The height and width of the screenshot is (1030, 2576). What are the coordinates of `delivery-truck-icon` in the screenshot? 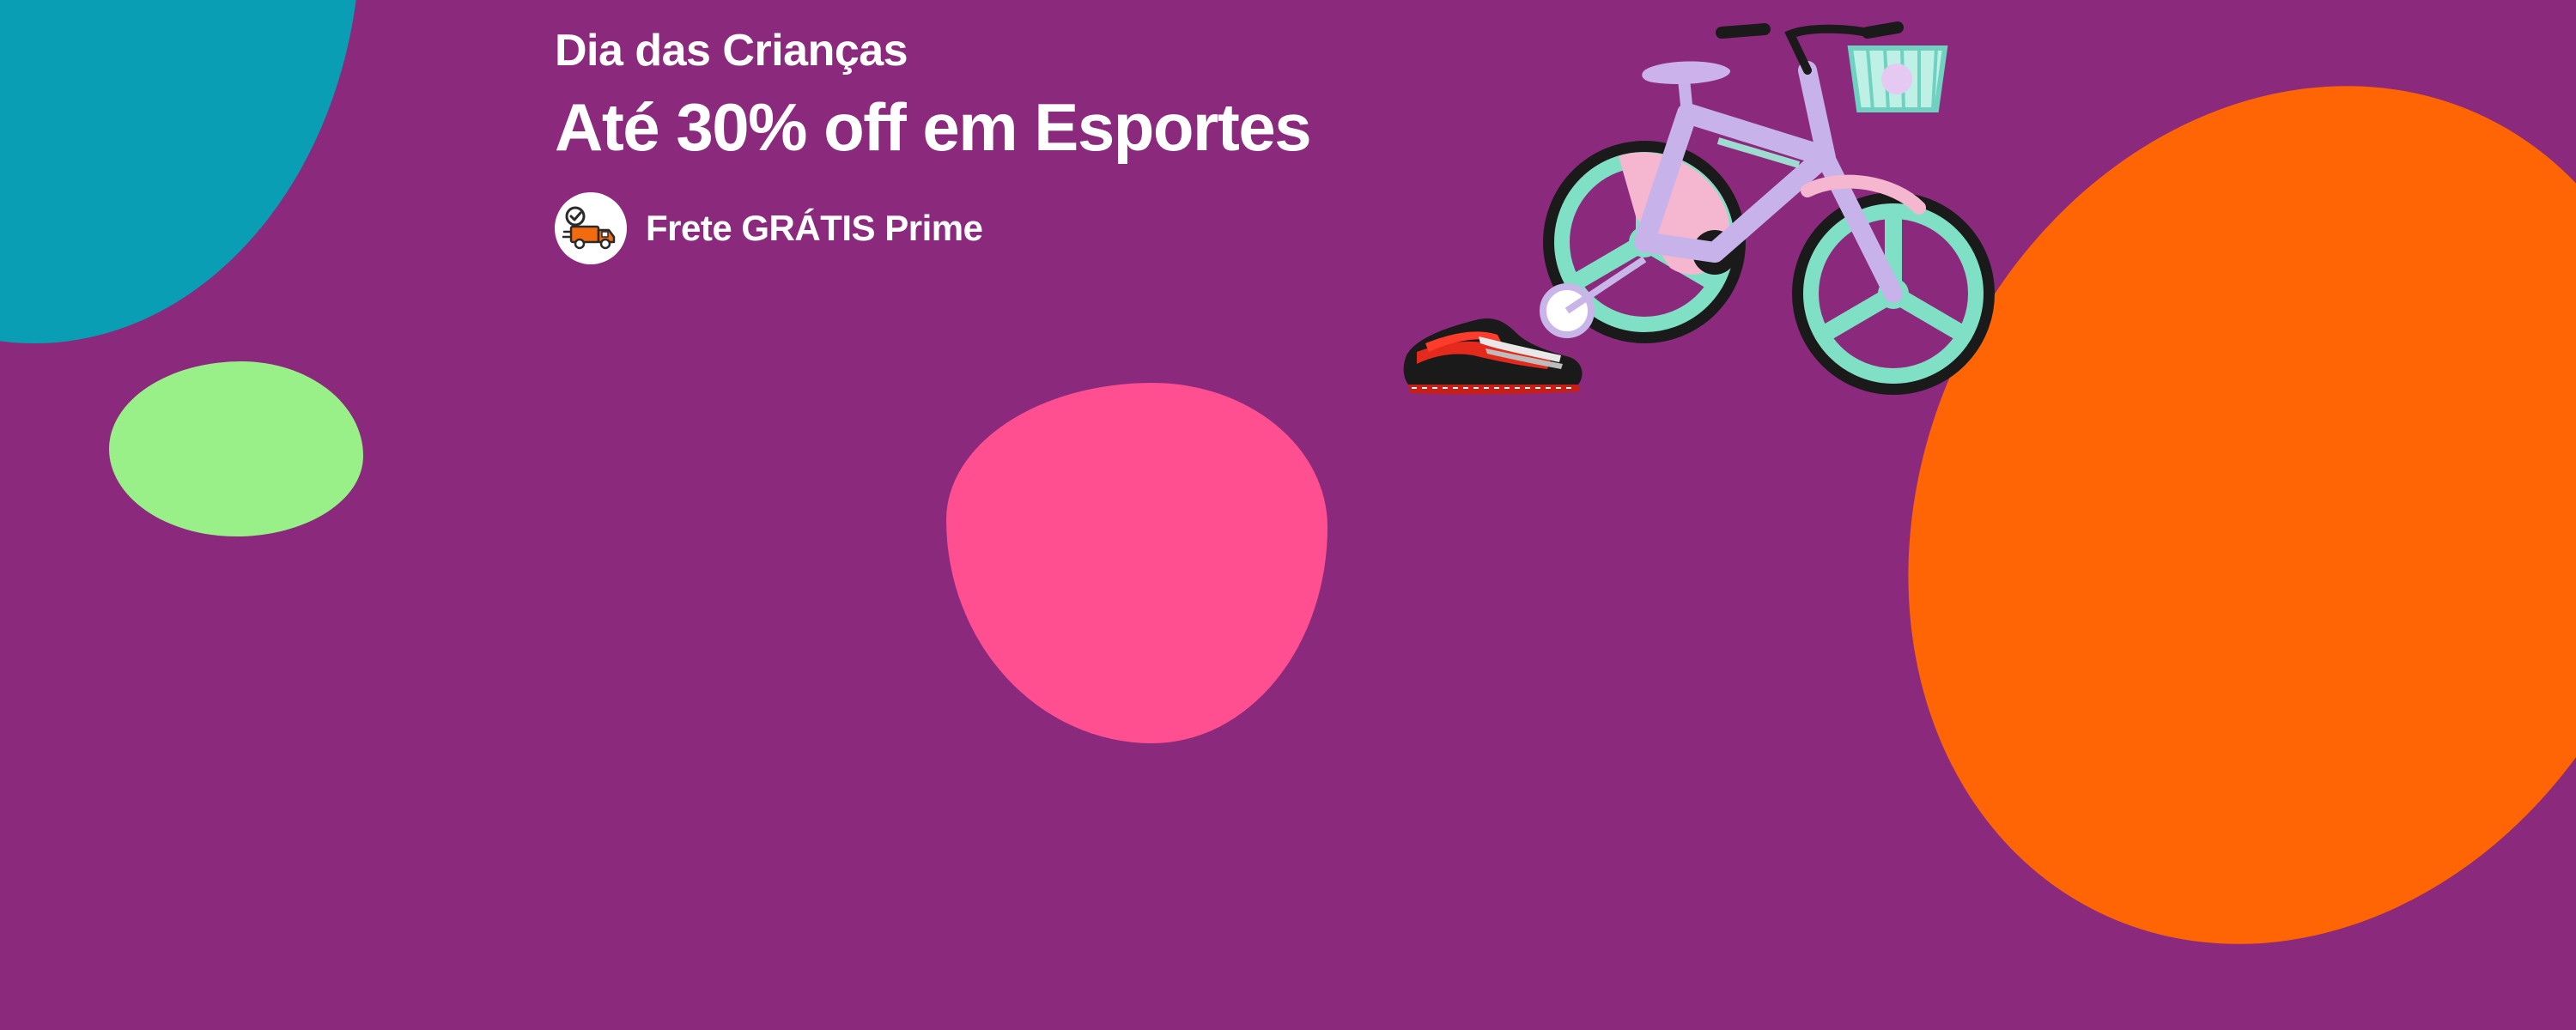 It's located at (591, 228).